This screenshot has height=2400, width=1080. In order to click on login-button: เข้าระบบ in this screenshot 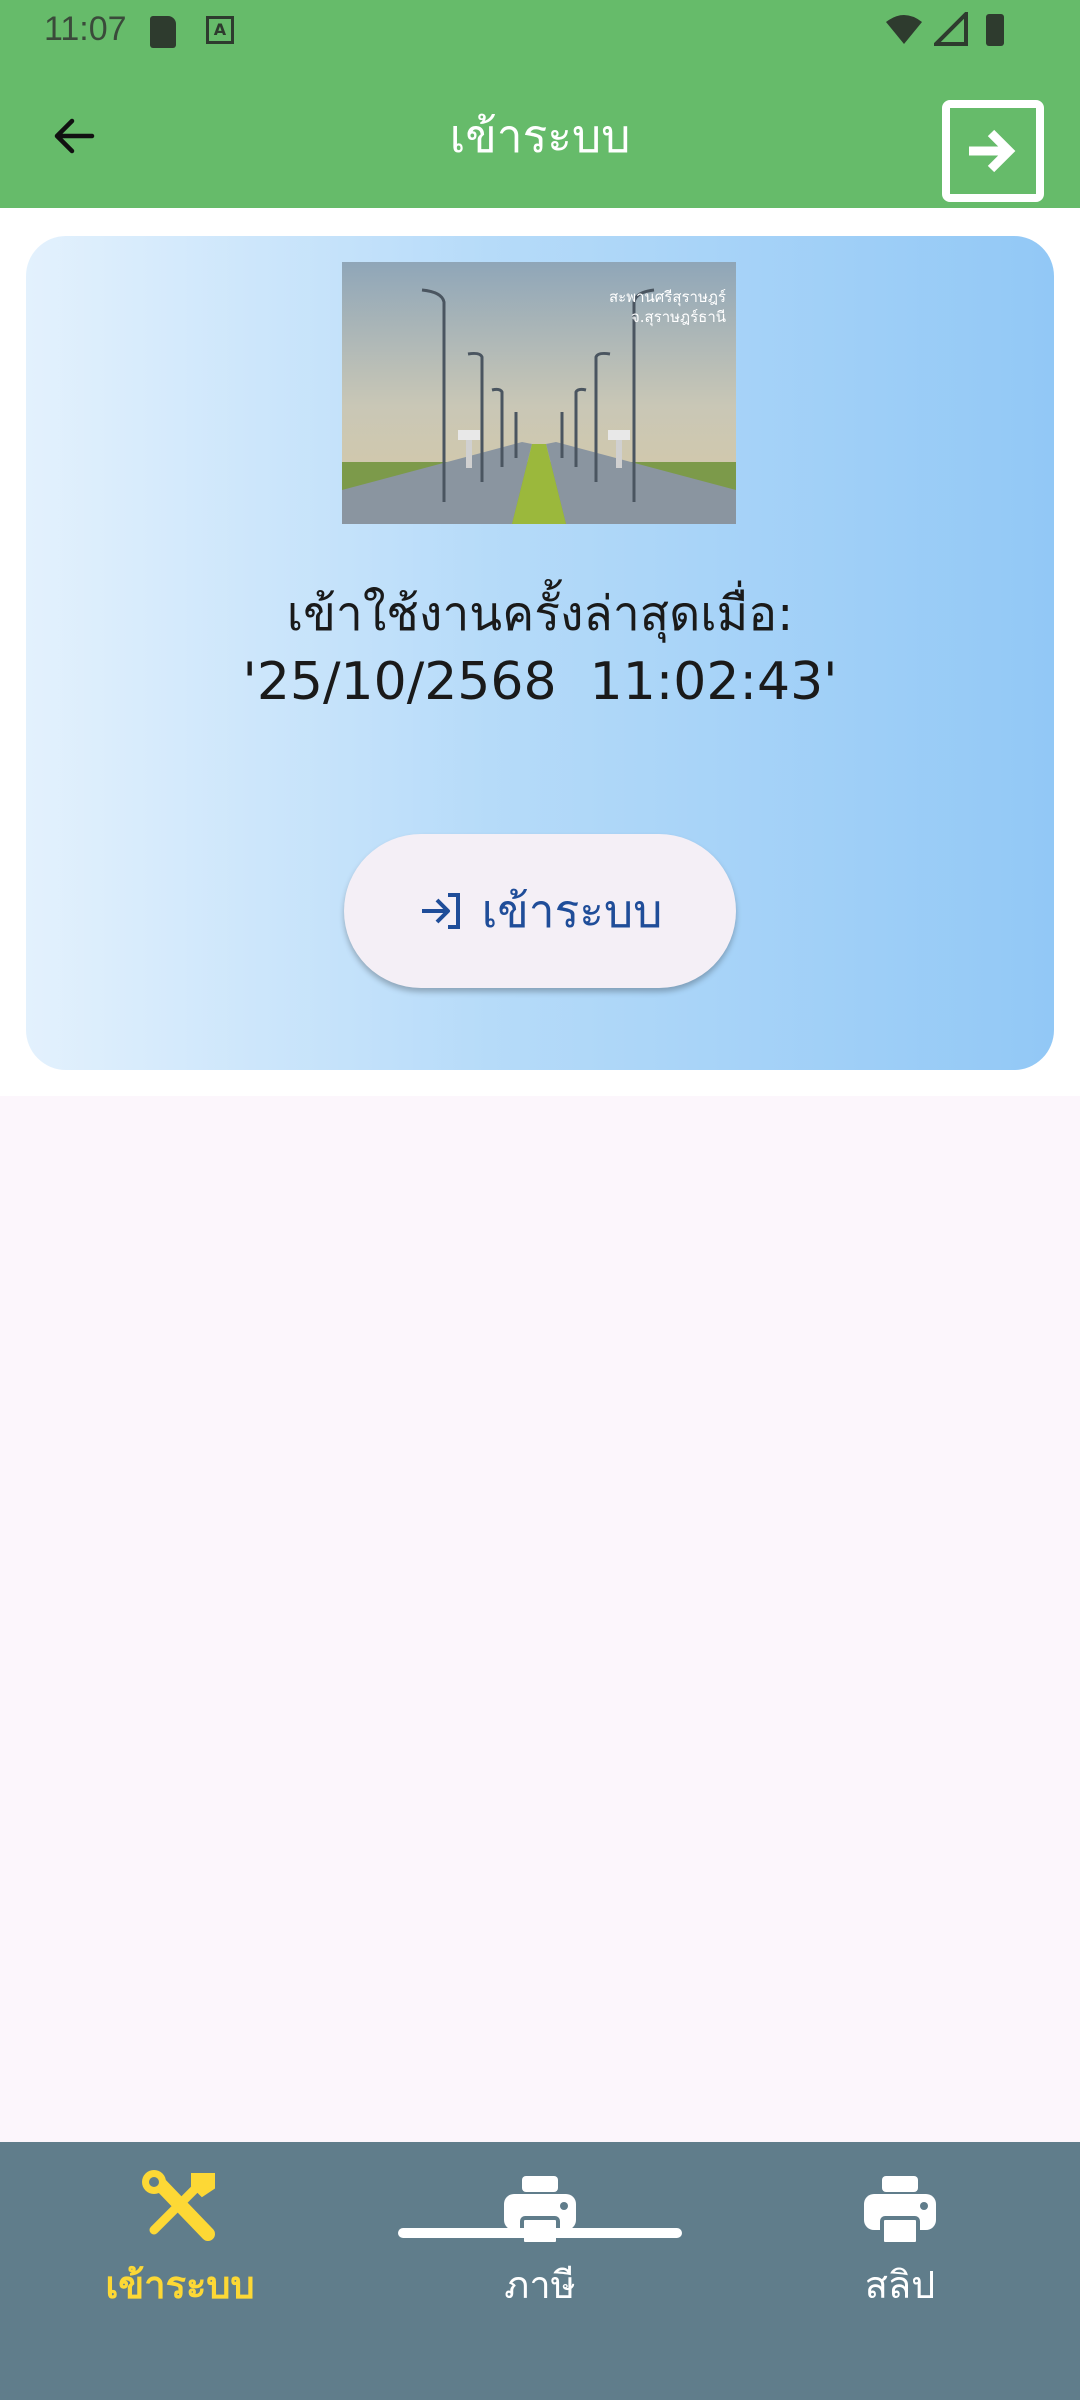, I will do `click(540, 911)`.